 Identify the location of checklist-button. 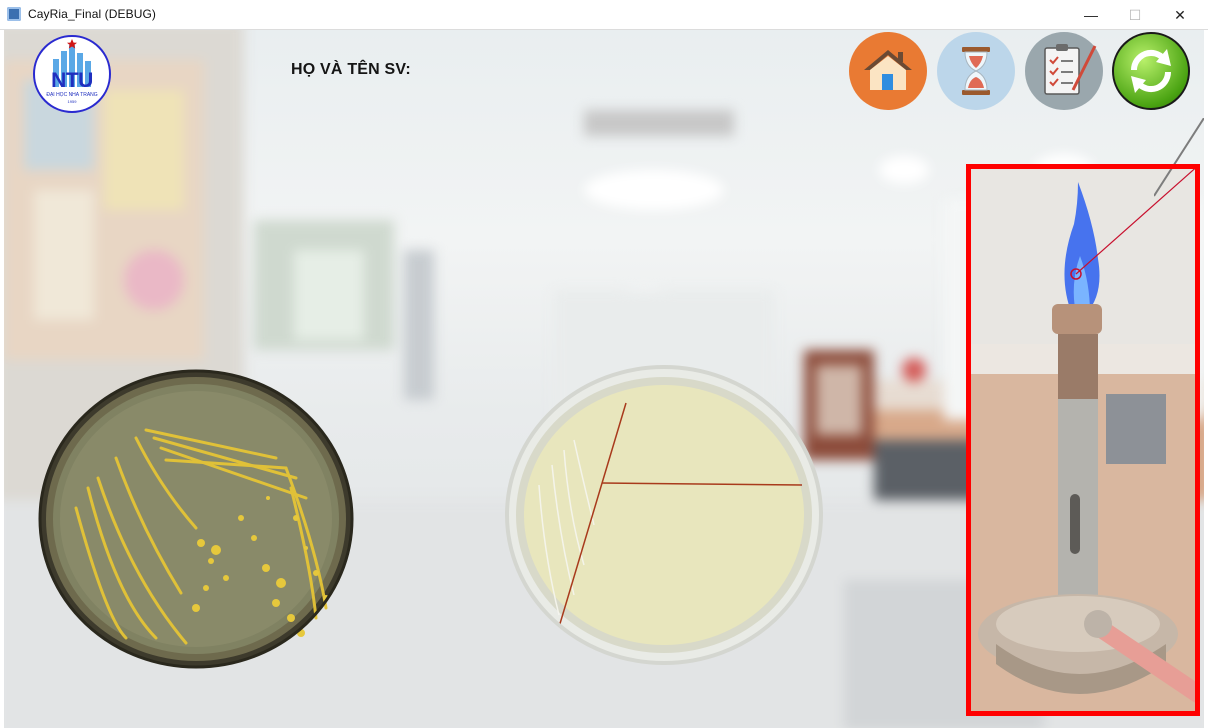
(1064, 71).